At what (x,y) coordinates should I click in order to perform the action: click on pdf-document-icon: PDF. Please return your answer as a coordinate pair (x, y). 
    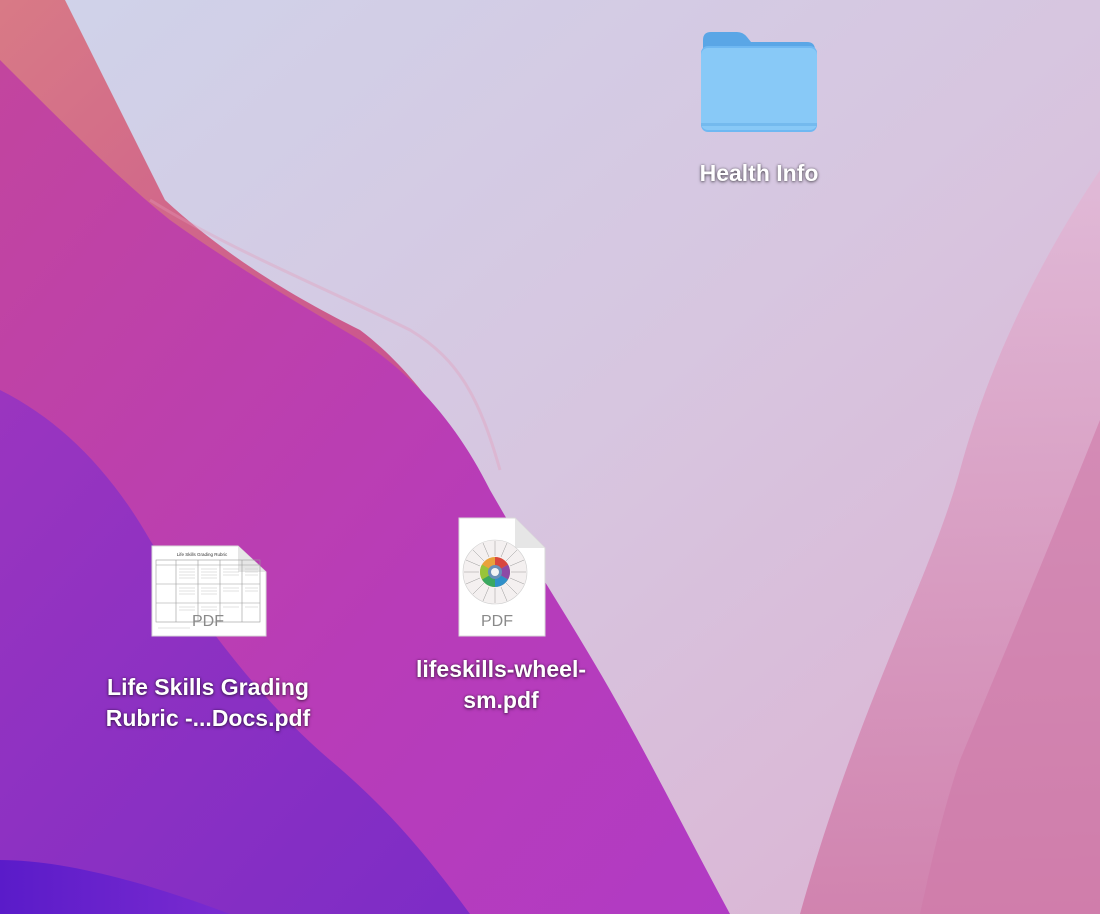
    Looking at the image, I should click on (502, 577).